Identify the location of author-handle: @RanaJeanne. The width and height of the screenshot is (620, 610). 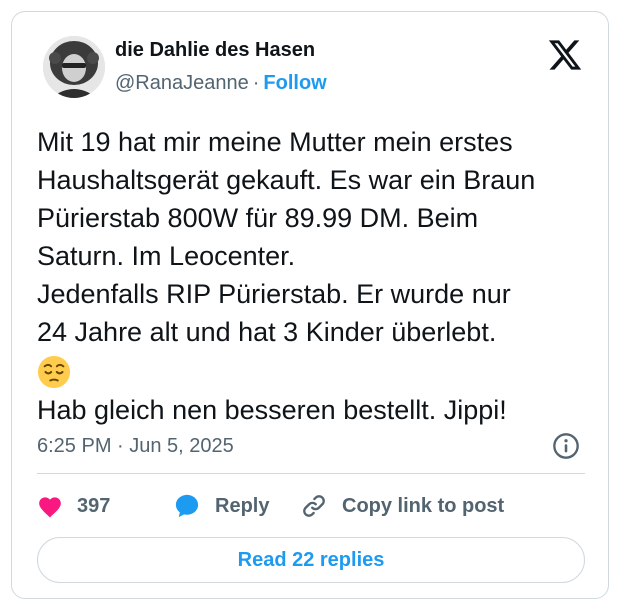
(182, 83).